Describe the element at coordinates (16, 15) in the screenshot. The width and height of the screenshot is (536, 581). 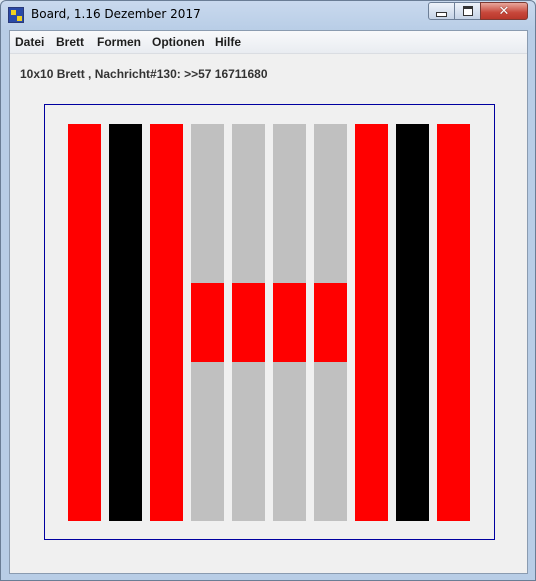
I see `app-icon` at that location.